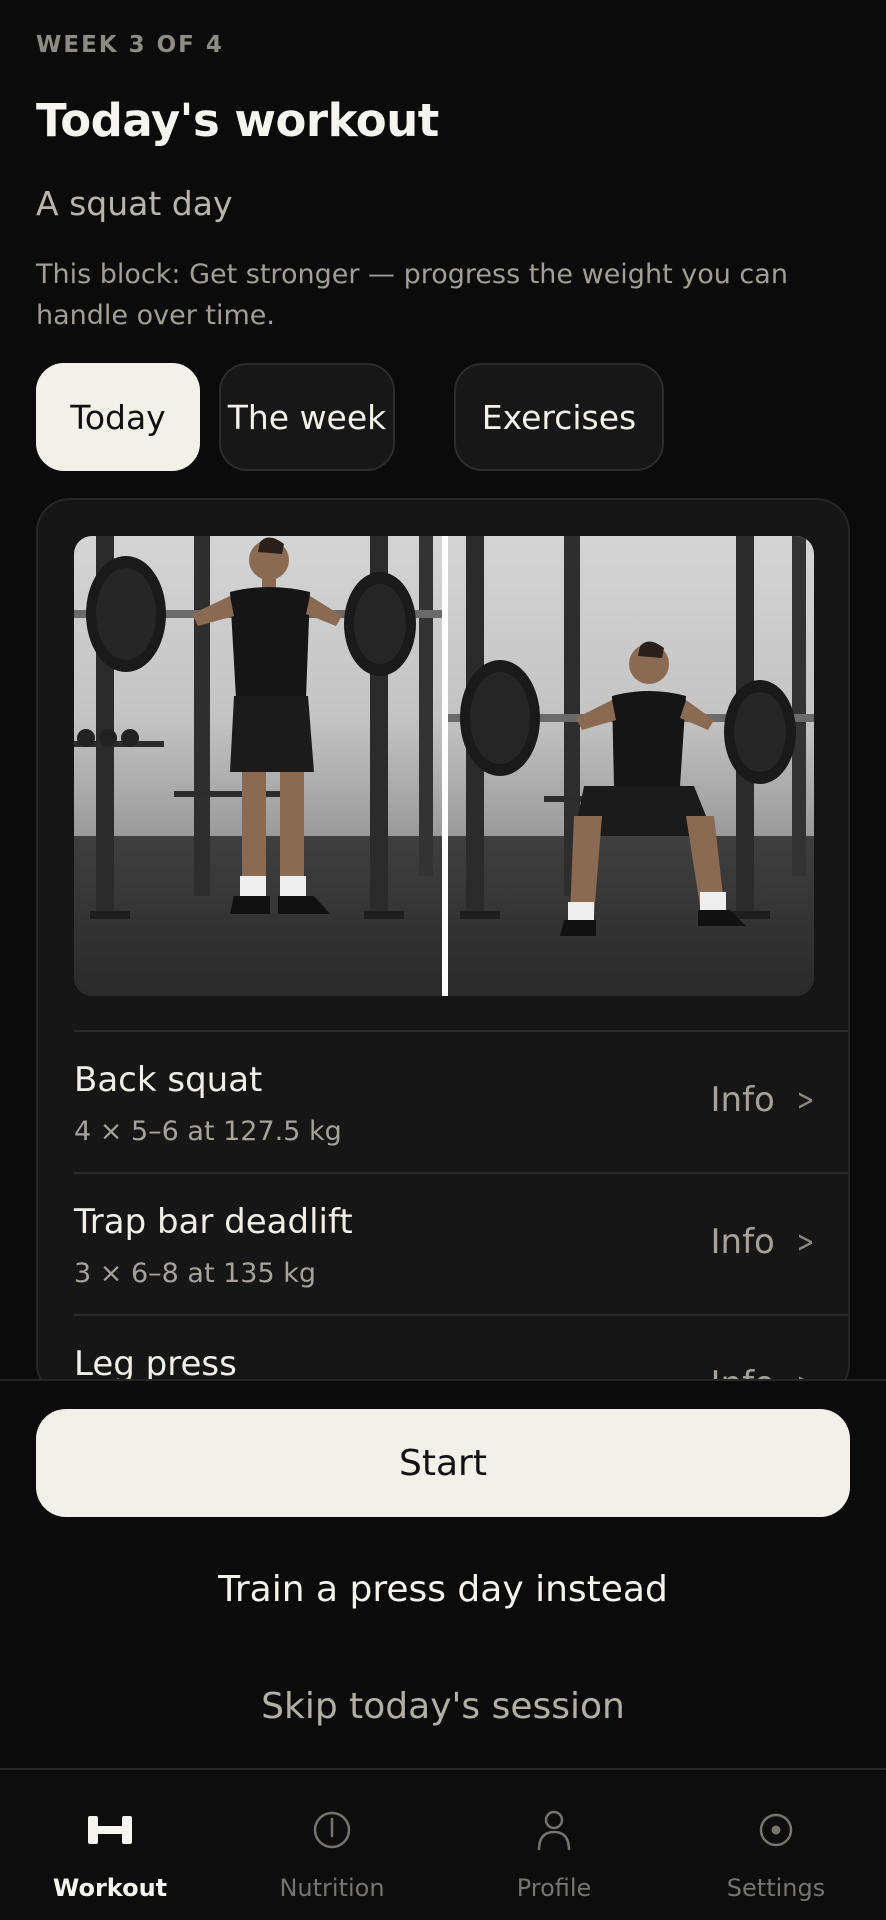  Describe the element at coordinates (168, 1080) in the screenshot. I see `exercise-name: Back squat` at that location.